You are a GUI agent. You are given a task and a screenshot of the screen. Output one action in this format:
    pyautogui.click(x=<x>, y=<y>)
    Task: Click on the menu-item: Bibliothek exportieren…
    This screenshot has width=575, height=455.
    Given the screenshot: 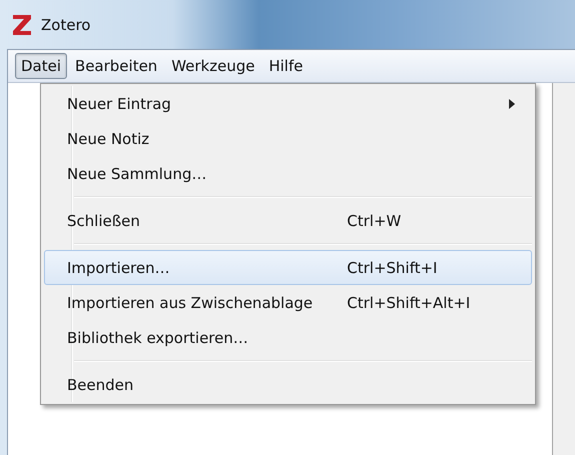 What is the action you would take?
    pyautogui.click(x=288, y=337)
    